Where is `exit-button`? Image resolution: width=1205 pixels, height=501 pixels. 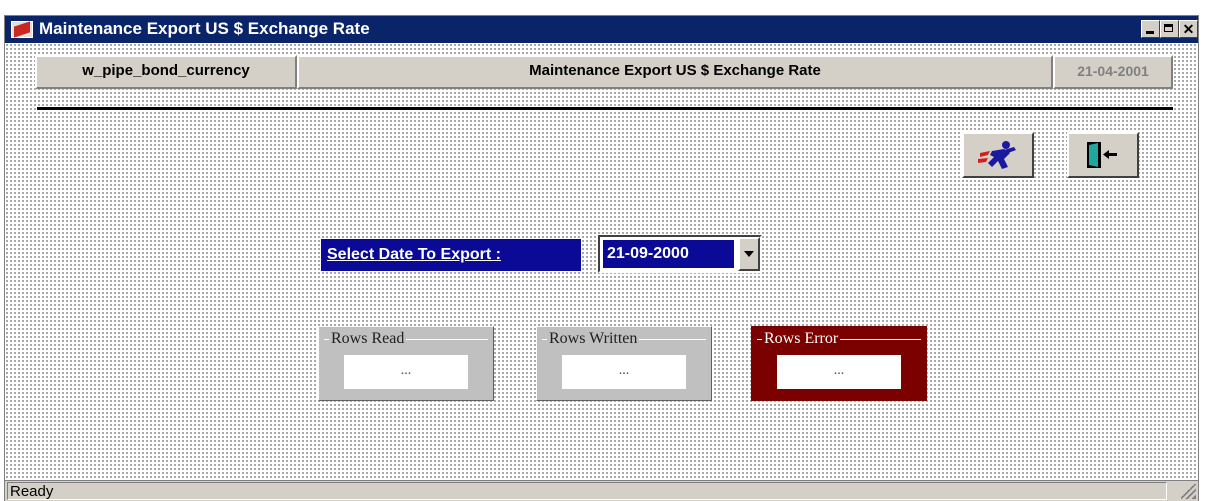
exit-button is located at coordinates (1103, 155).